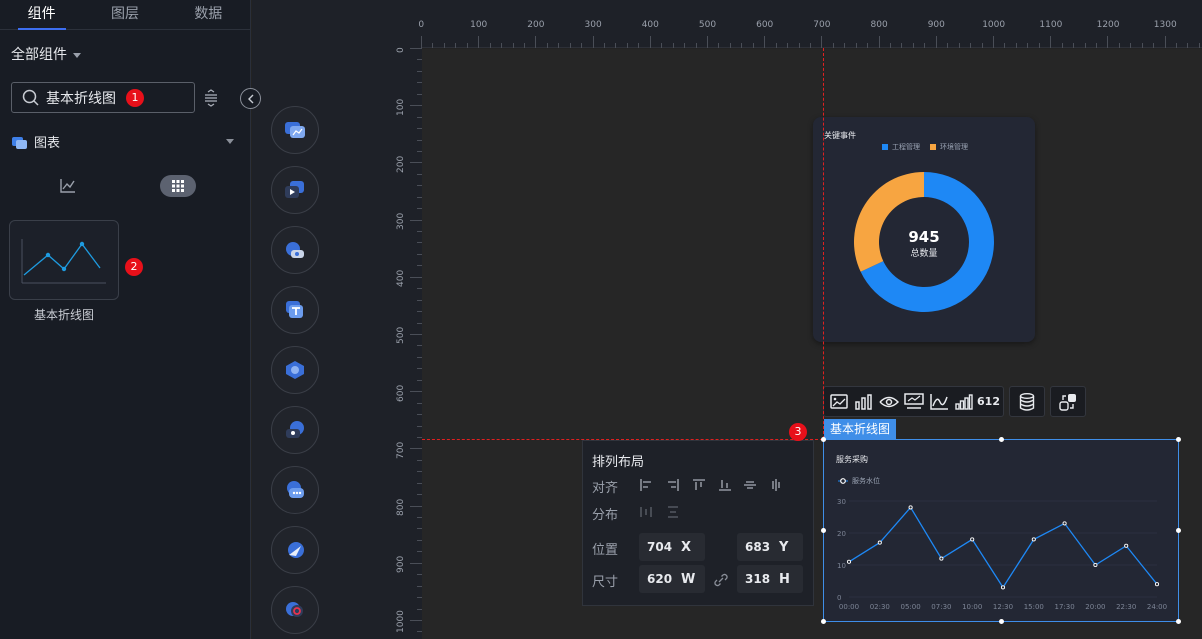 The width and height of the screenshot is (1202, 639). I want to click on collapse-expand-icon, so click(211, 98).